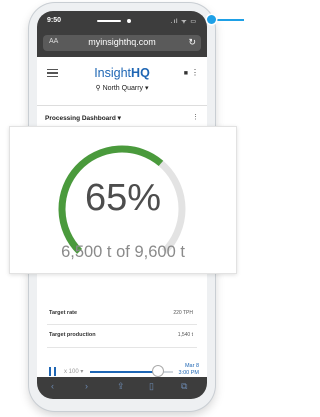 The height and width of the screenshot is (417, 320). Describe the element at coordinates (183, 22) in the screenshot. I see `status-icons: .ıl ᯤ ▭` at that location.